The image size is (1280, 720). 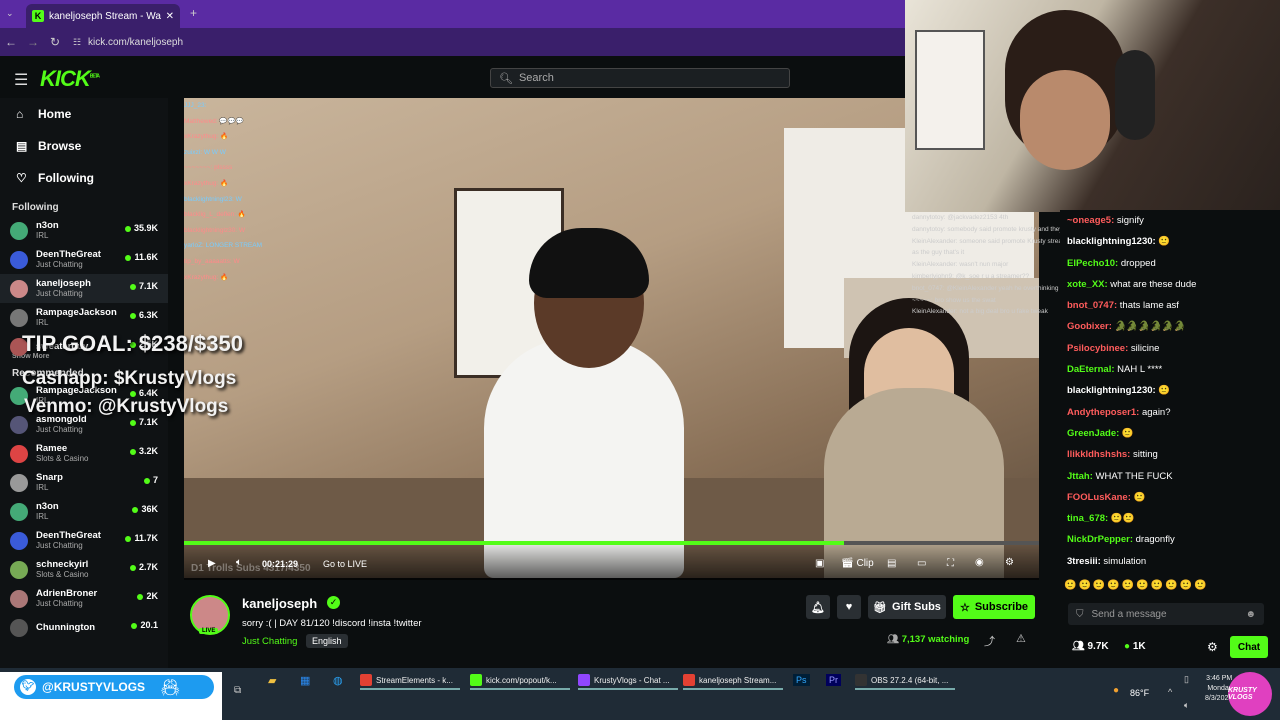 I want to click on sidebar-channel: n3on IRL 36K, so click(x=84, y=511).